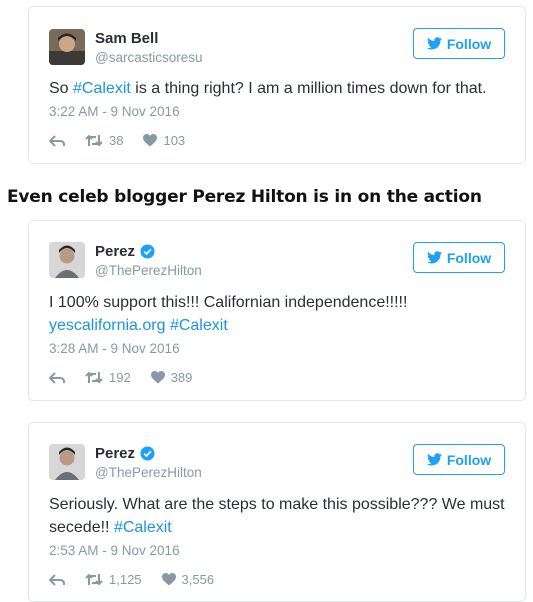  What do you see at coordinates (281, 325) in the screenshot?
I see `tweet-text-line: yescalifornia.org #Calexit` at bounding box center [281, 325].